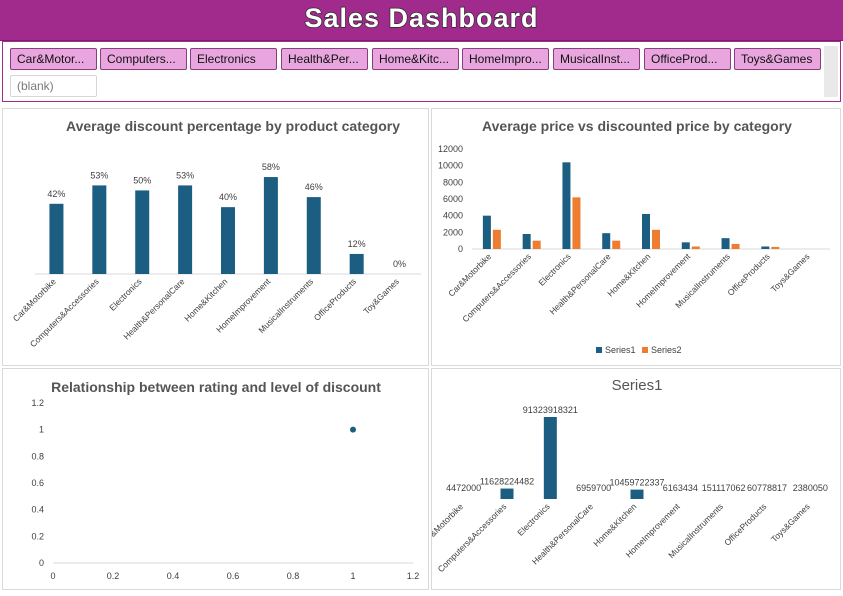 Image resolution: width=843 pixels, height=596 pixels. Describe the element at coordinates (113, 576) in the screenshot. I see `x-tick-label: 0.2` at that location.